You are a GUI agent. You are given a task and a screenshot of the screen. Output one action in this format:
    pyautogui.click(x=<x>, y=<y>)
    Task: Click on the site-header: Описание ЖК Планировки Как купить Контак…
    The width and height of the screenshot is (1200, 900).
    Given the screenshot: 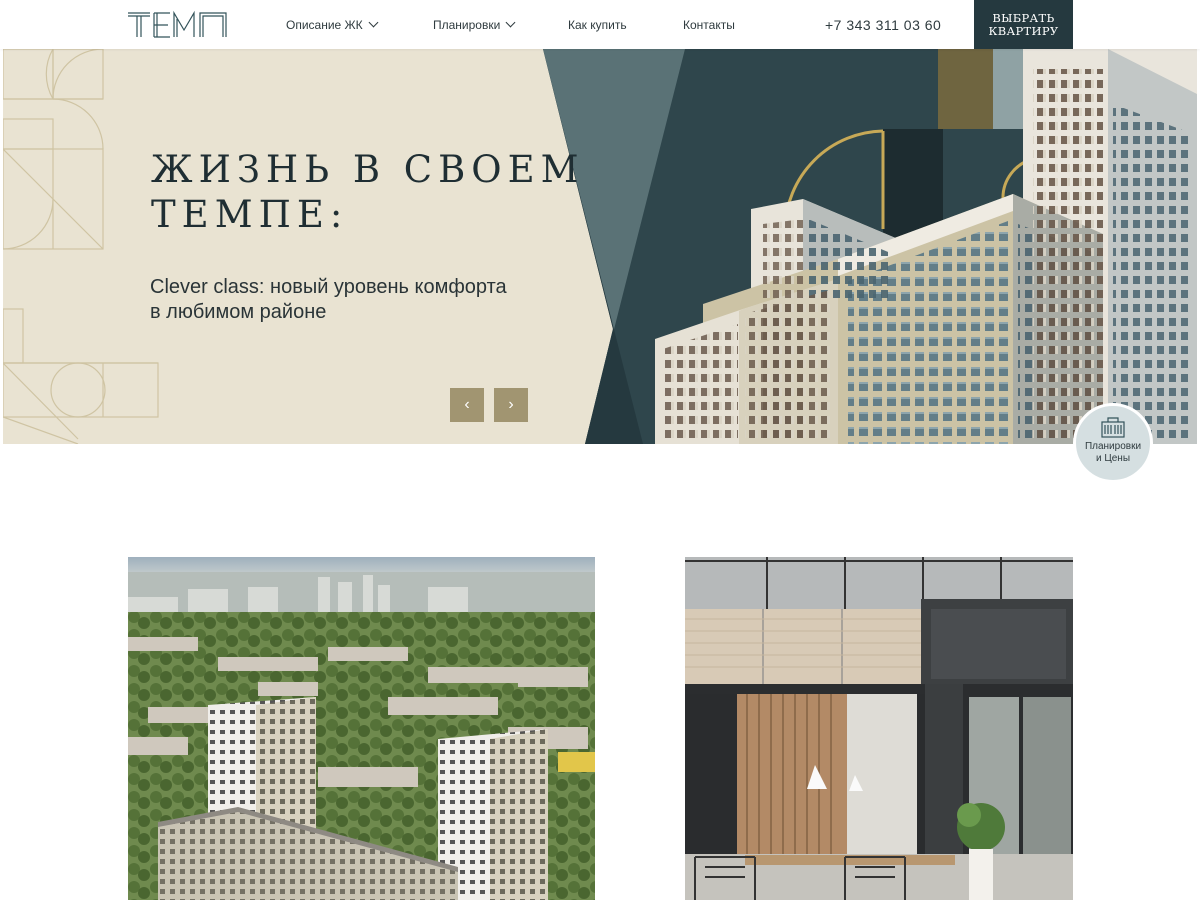 What is the action you would take?
    pyautogui.click(x=600, y=24)
    